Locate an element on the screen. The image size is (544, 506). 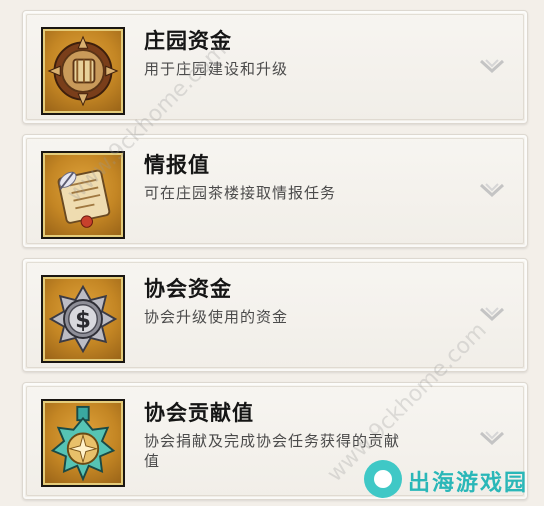
estate-funds-coin-icon is located at coordinates (83, 71).